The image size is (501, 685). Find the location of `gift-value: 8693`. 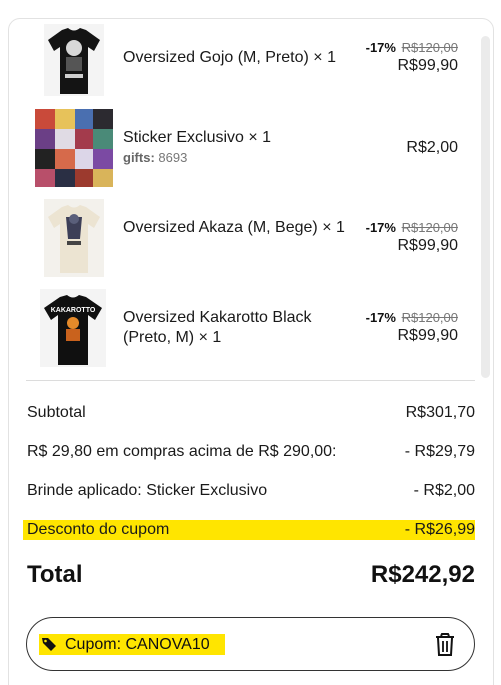

gift-value: 8693 is located at coordinates (173, 157).